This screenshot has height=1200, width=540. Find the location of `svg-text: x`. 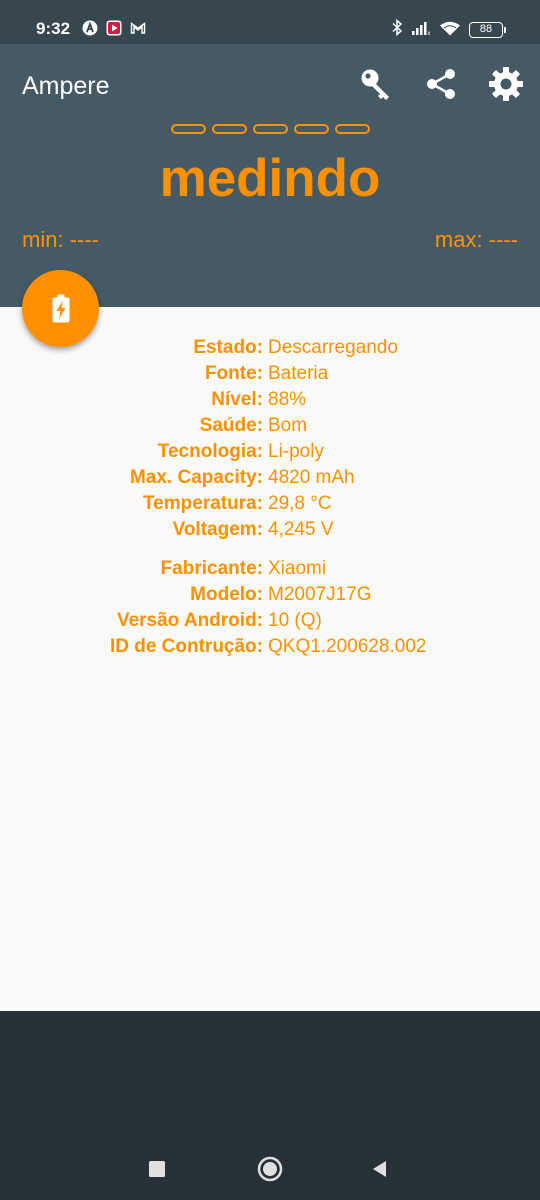

svg-text: x is located at coordinates (429, 33).